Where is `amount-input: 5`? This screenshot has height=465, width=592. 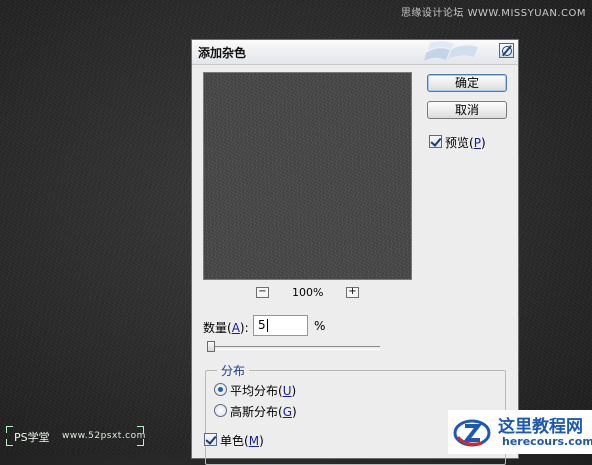 amount-input: 5 is located at coordinates (280, 325).